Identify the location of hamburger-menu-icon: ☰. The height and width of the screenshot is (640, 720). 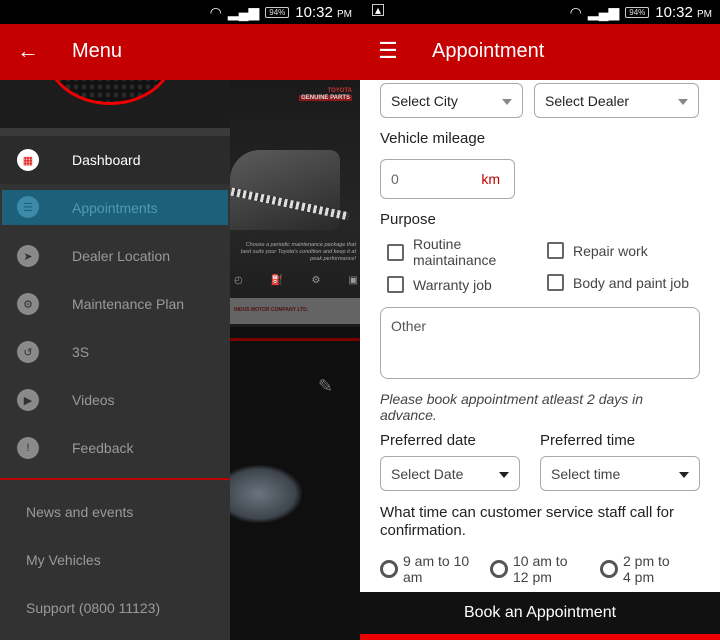
(388, 51).